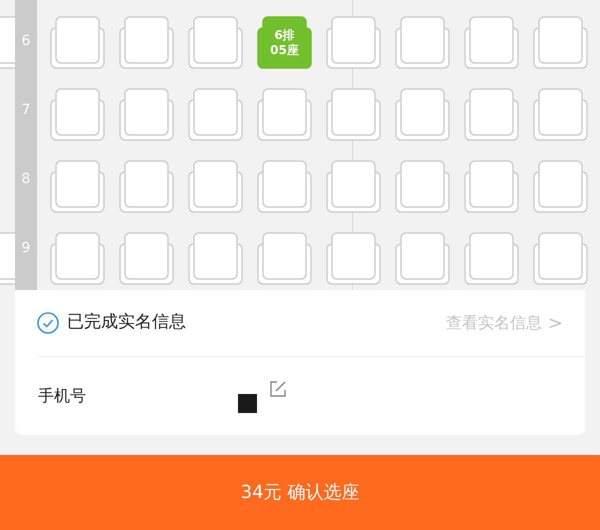 The height and width of the screenshot is (530, 600). What do you see at coordinates (300, 492) in the screenshot?
I see `confirm-seat-button: 34元 确认选座` at bounding box center [300, 492].